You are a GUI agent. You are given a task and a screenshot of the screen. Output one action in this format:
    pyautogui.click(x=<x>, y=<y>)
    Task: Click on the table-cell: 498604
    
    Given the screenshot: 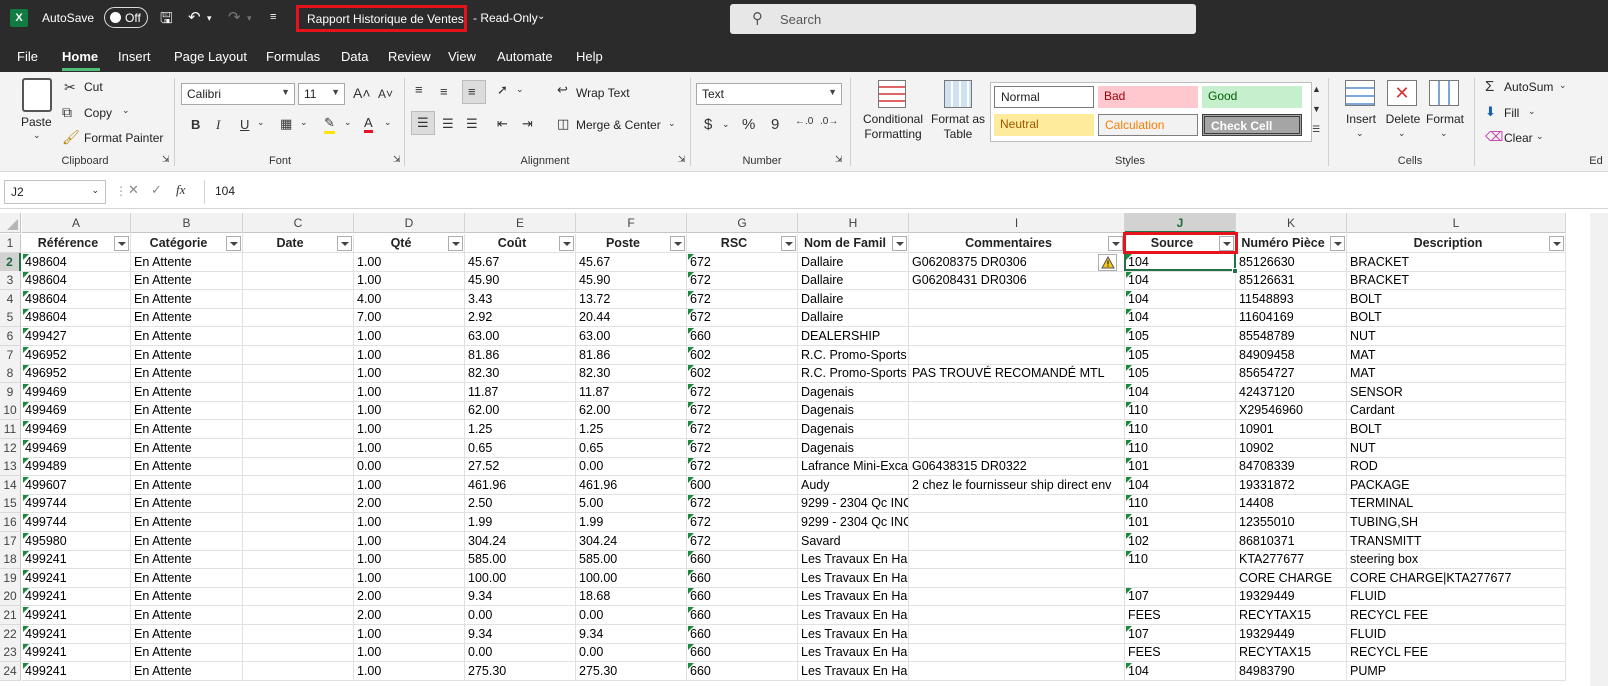 What is the action you would take?
    pyautogui.click(x=76, y=299)
    